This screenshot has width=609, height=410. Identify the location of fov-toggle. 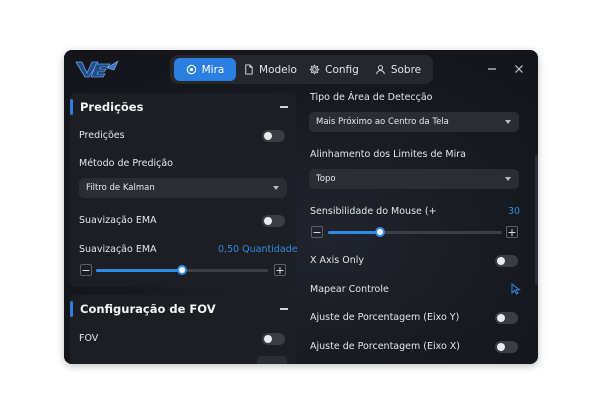
(273, 339).